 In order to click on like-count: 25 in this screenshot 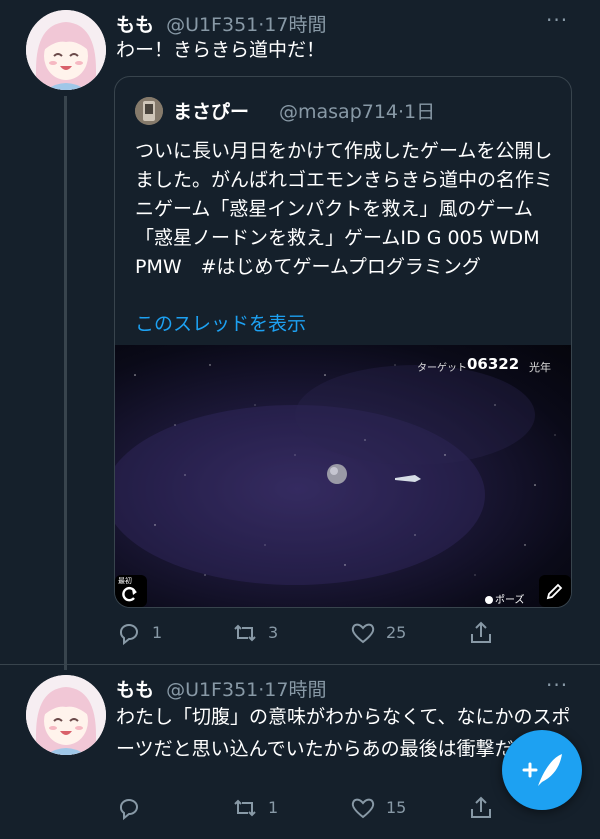, I will do `click(396, 632)`.